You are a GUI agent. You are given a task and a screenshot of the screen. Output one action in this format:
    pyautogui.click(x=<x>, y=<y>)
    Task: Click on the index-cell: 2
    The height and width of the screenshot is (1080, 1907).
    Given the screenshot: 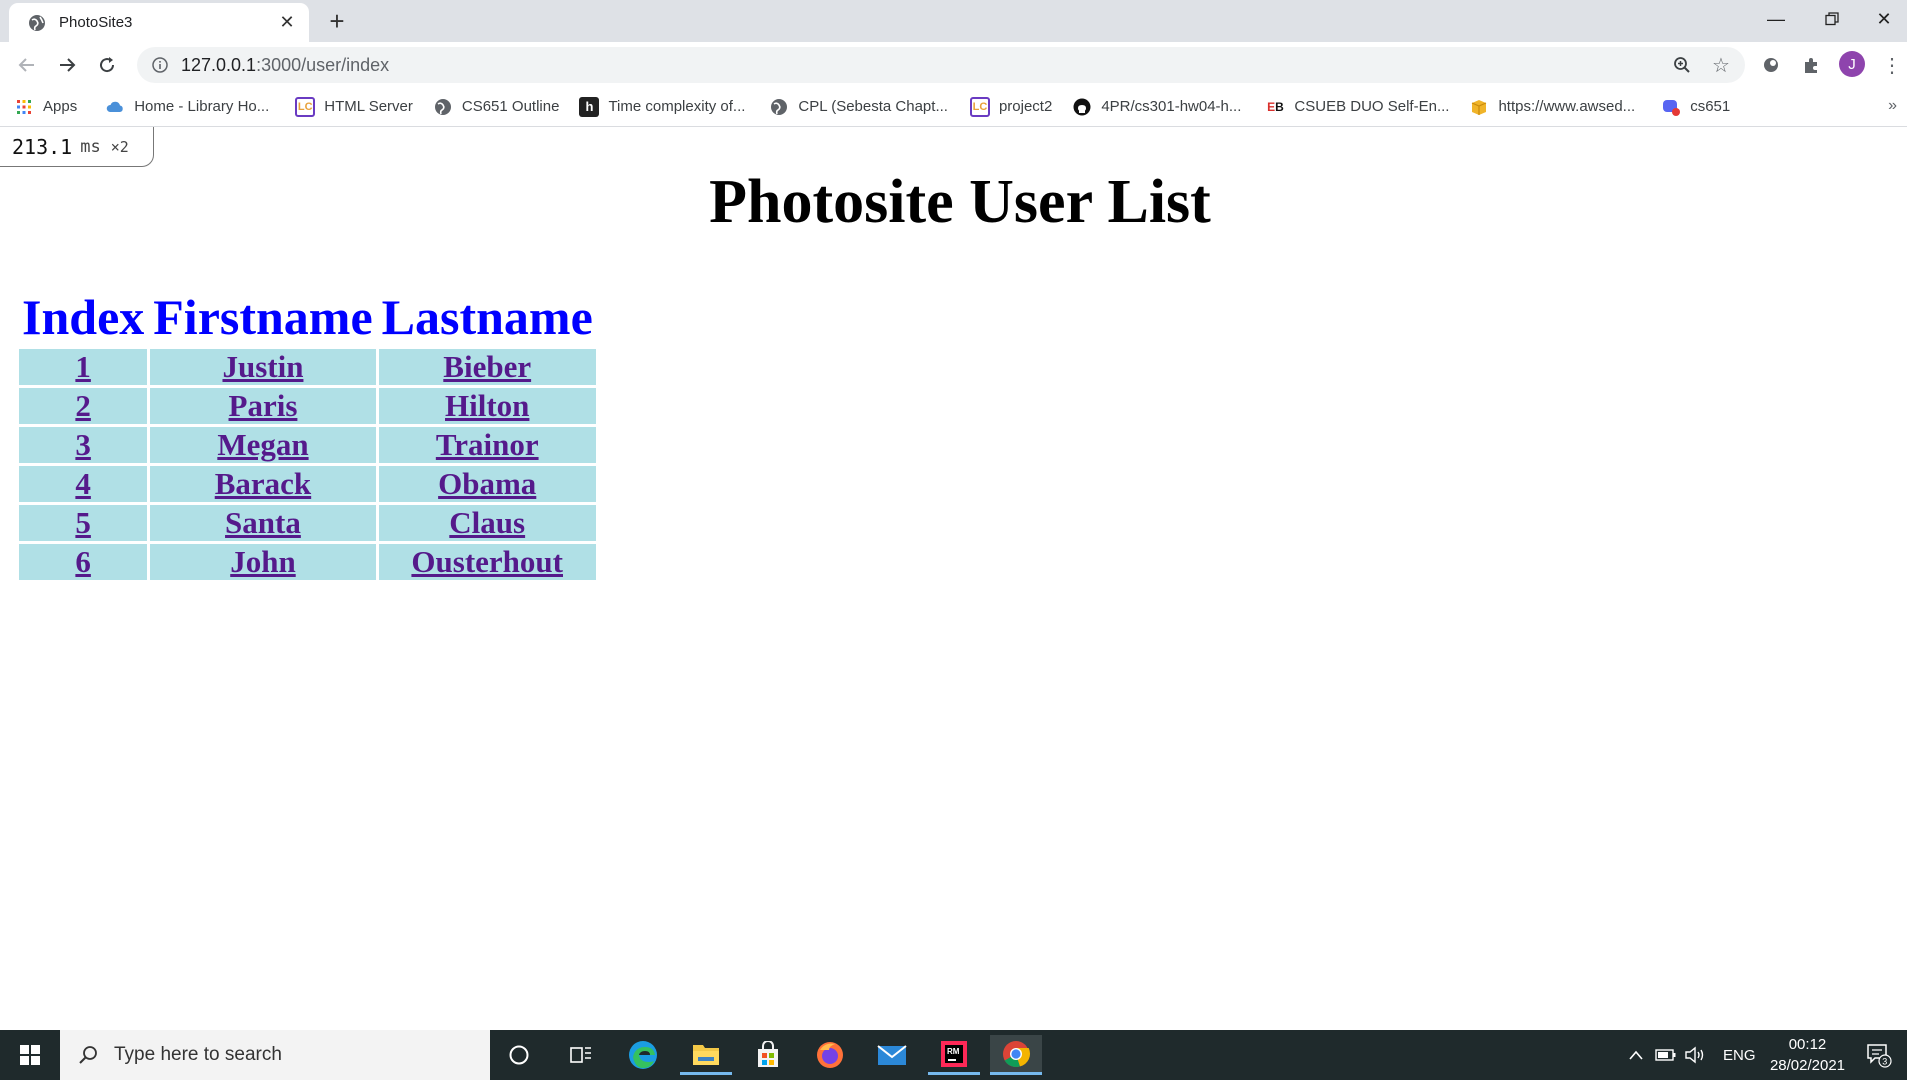 What is the action you would take?
    pyautogui.click(x=83, y=406)
    